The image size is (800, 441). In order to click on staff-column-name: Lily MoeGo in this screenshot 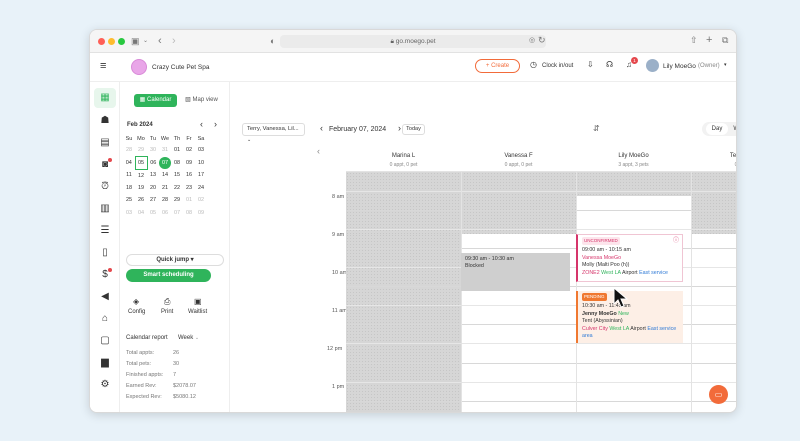, I will do `click(633, 156)`.